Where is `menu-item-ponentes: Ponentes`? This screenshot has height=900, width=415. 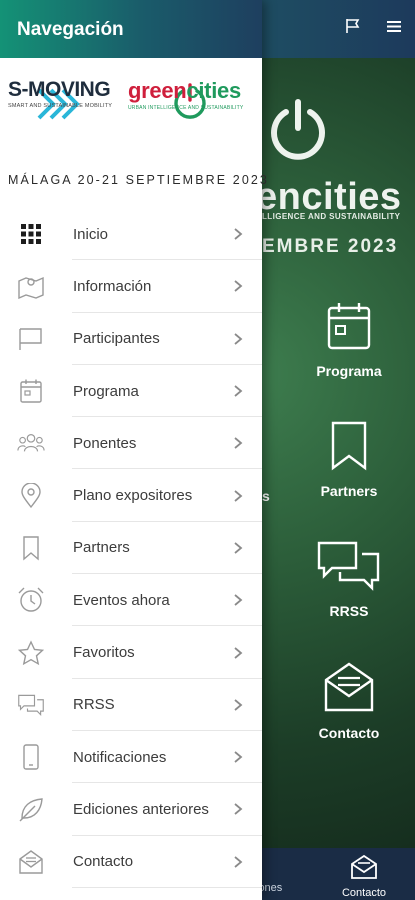
menu-item-ponentes: Ponentes is located at coordinates (131, 443).